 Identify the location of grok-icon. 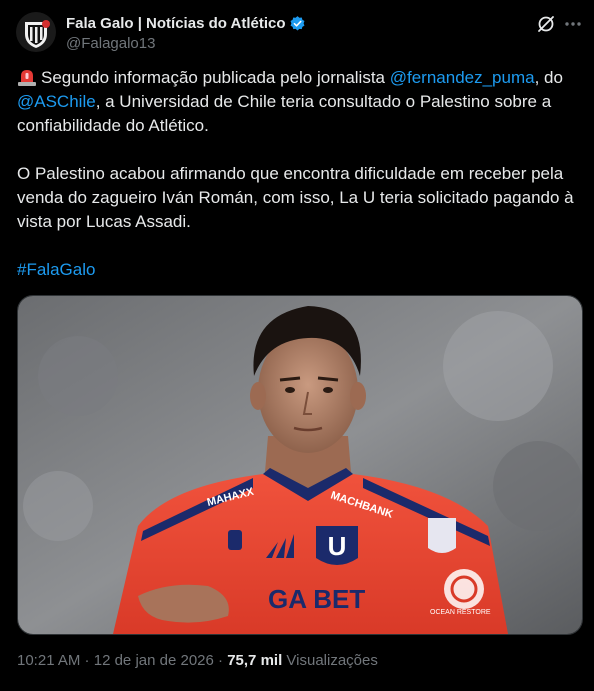
(546, 24).